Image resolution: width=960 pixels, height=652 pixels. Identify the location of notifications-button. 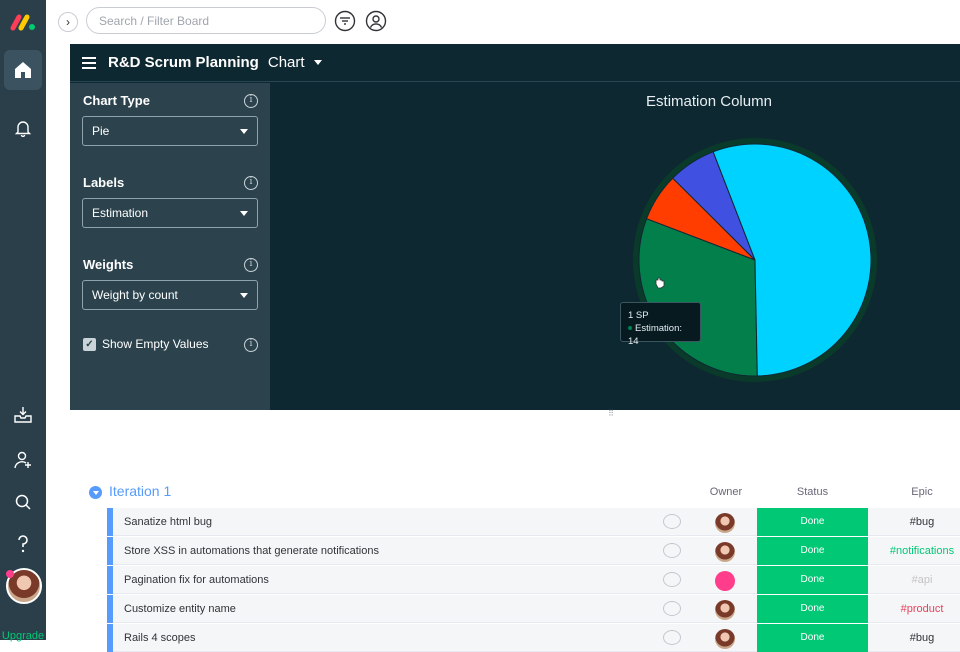
(23, 128).